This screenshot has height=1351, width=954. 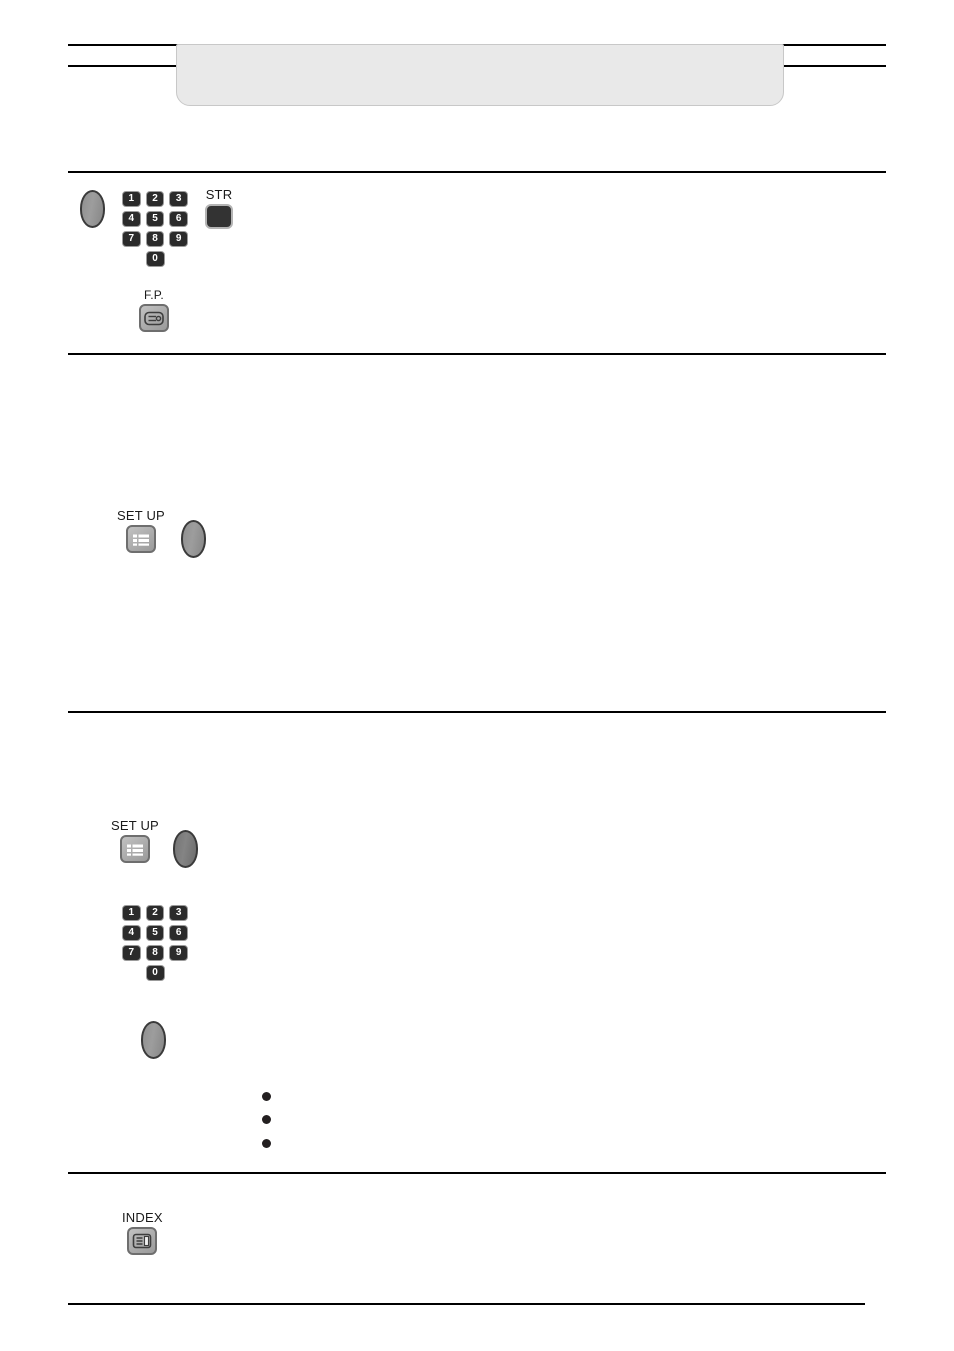 I want to click on section-three-confirm-oval-key-group, so click(x=153, y=1040).